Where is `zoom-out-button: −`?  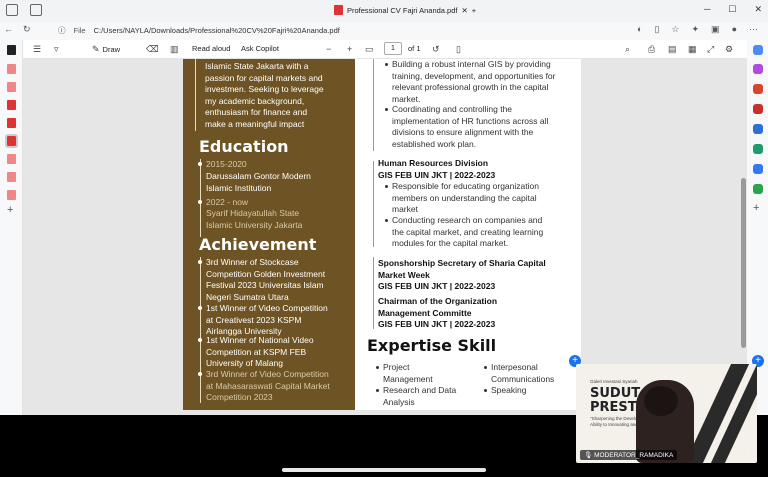 zoom-out-button: − is located at coordinates (328, 49).